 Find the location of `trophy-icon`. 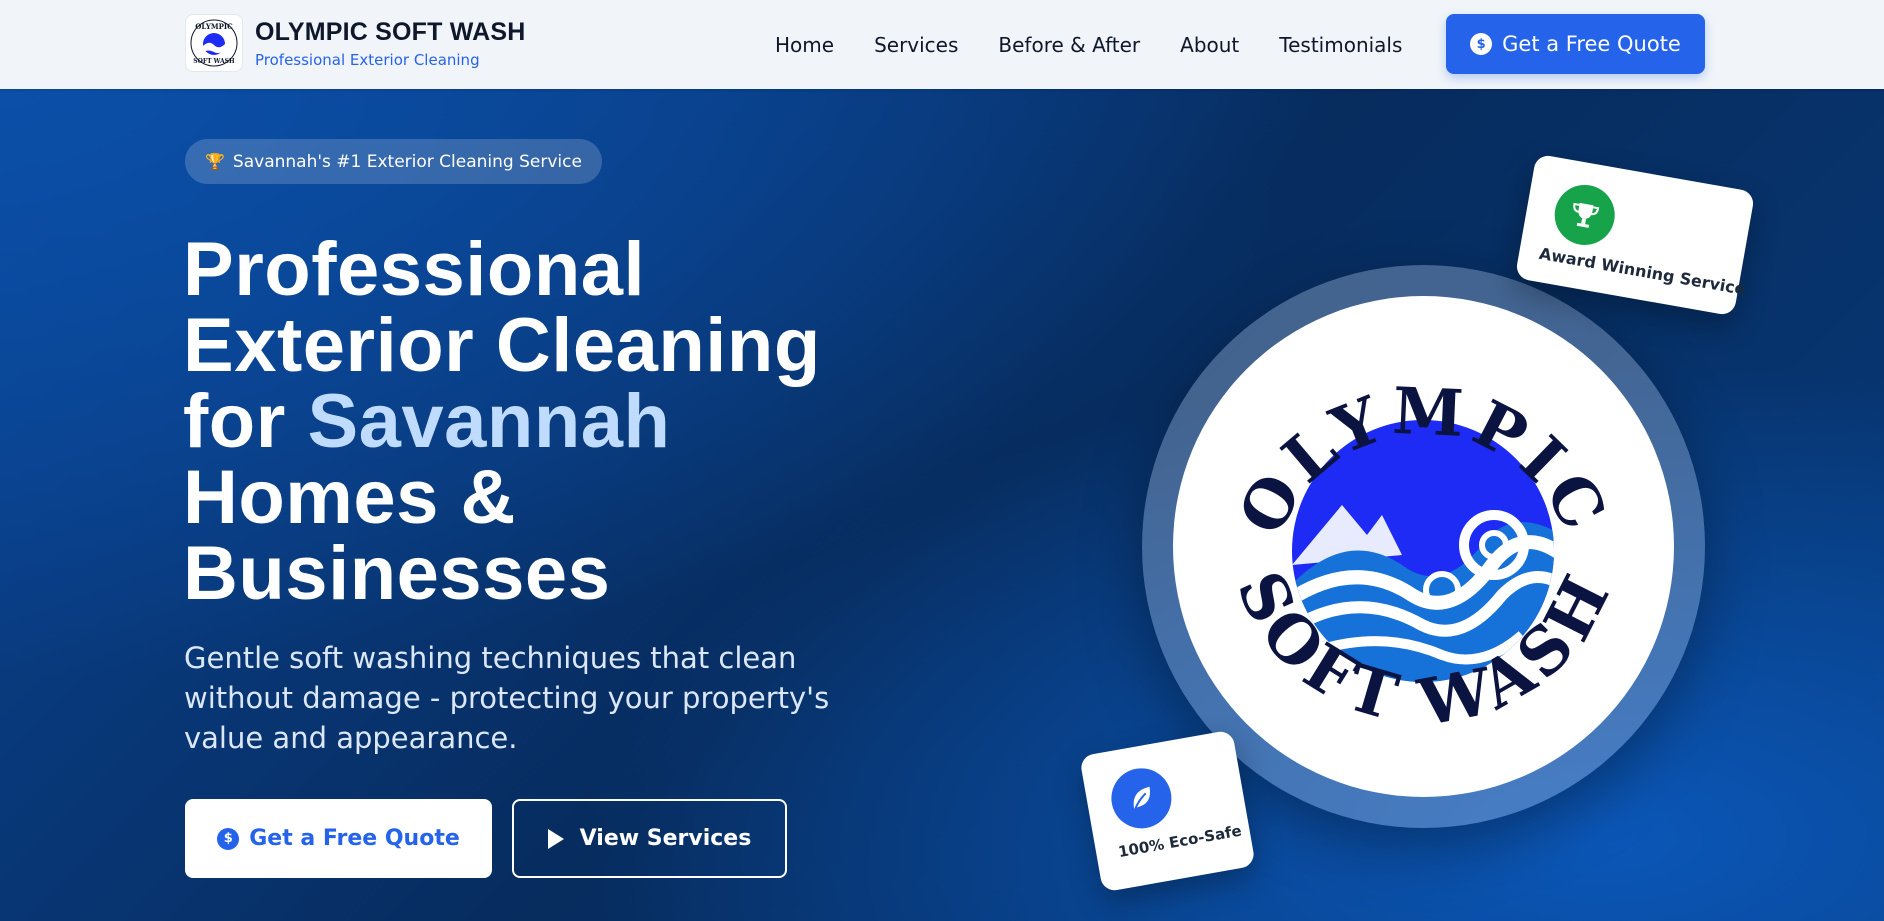

trophy-icon is located at coordinates (1584, 215).